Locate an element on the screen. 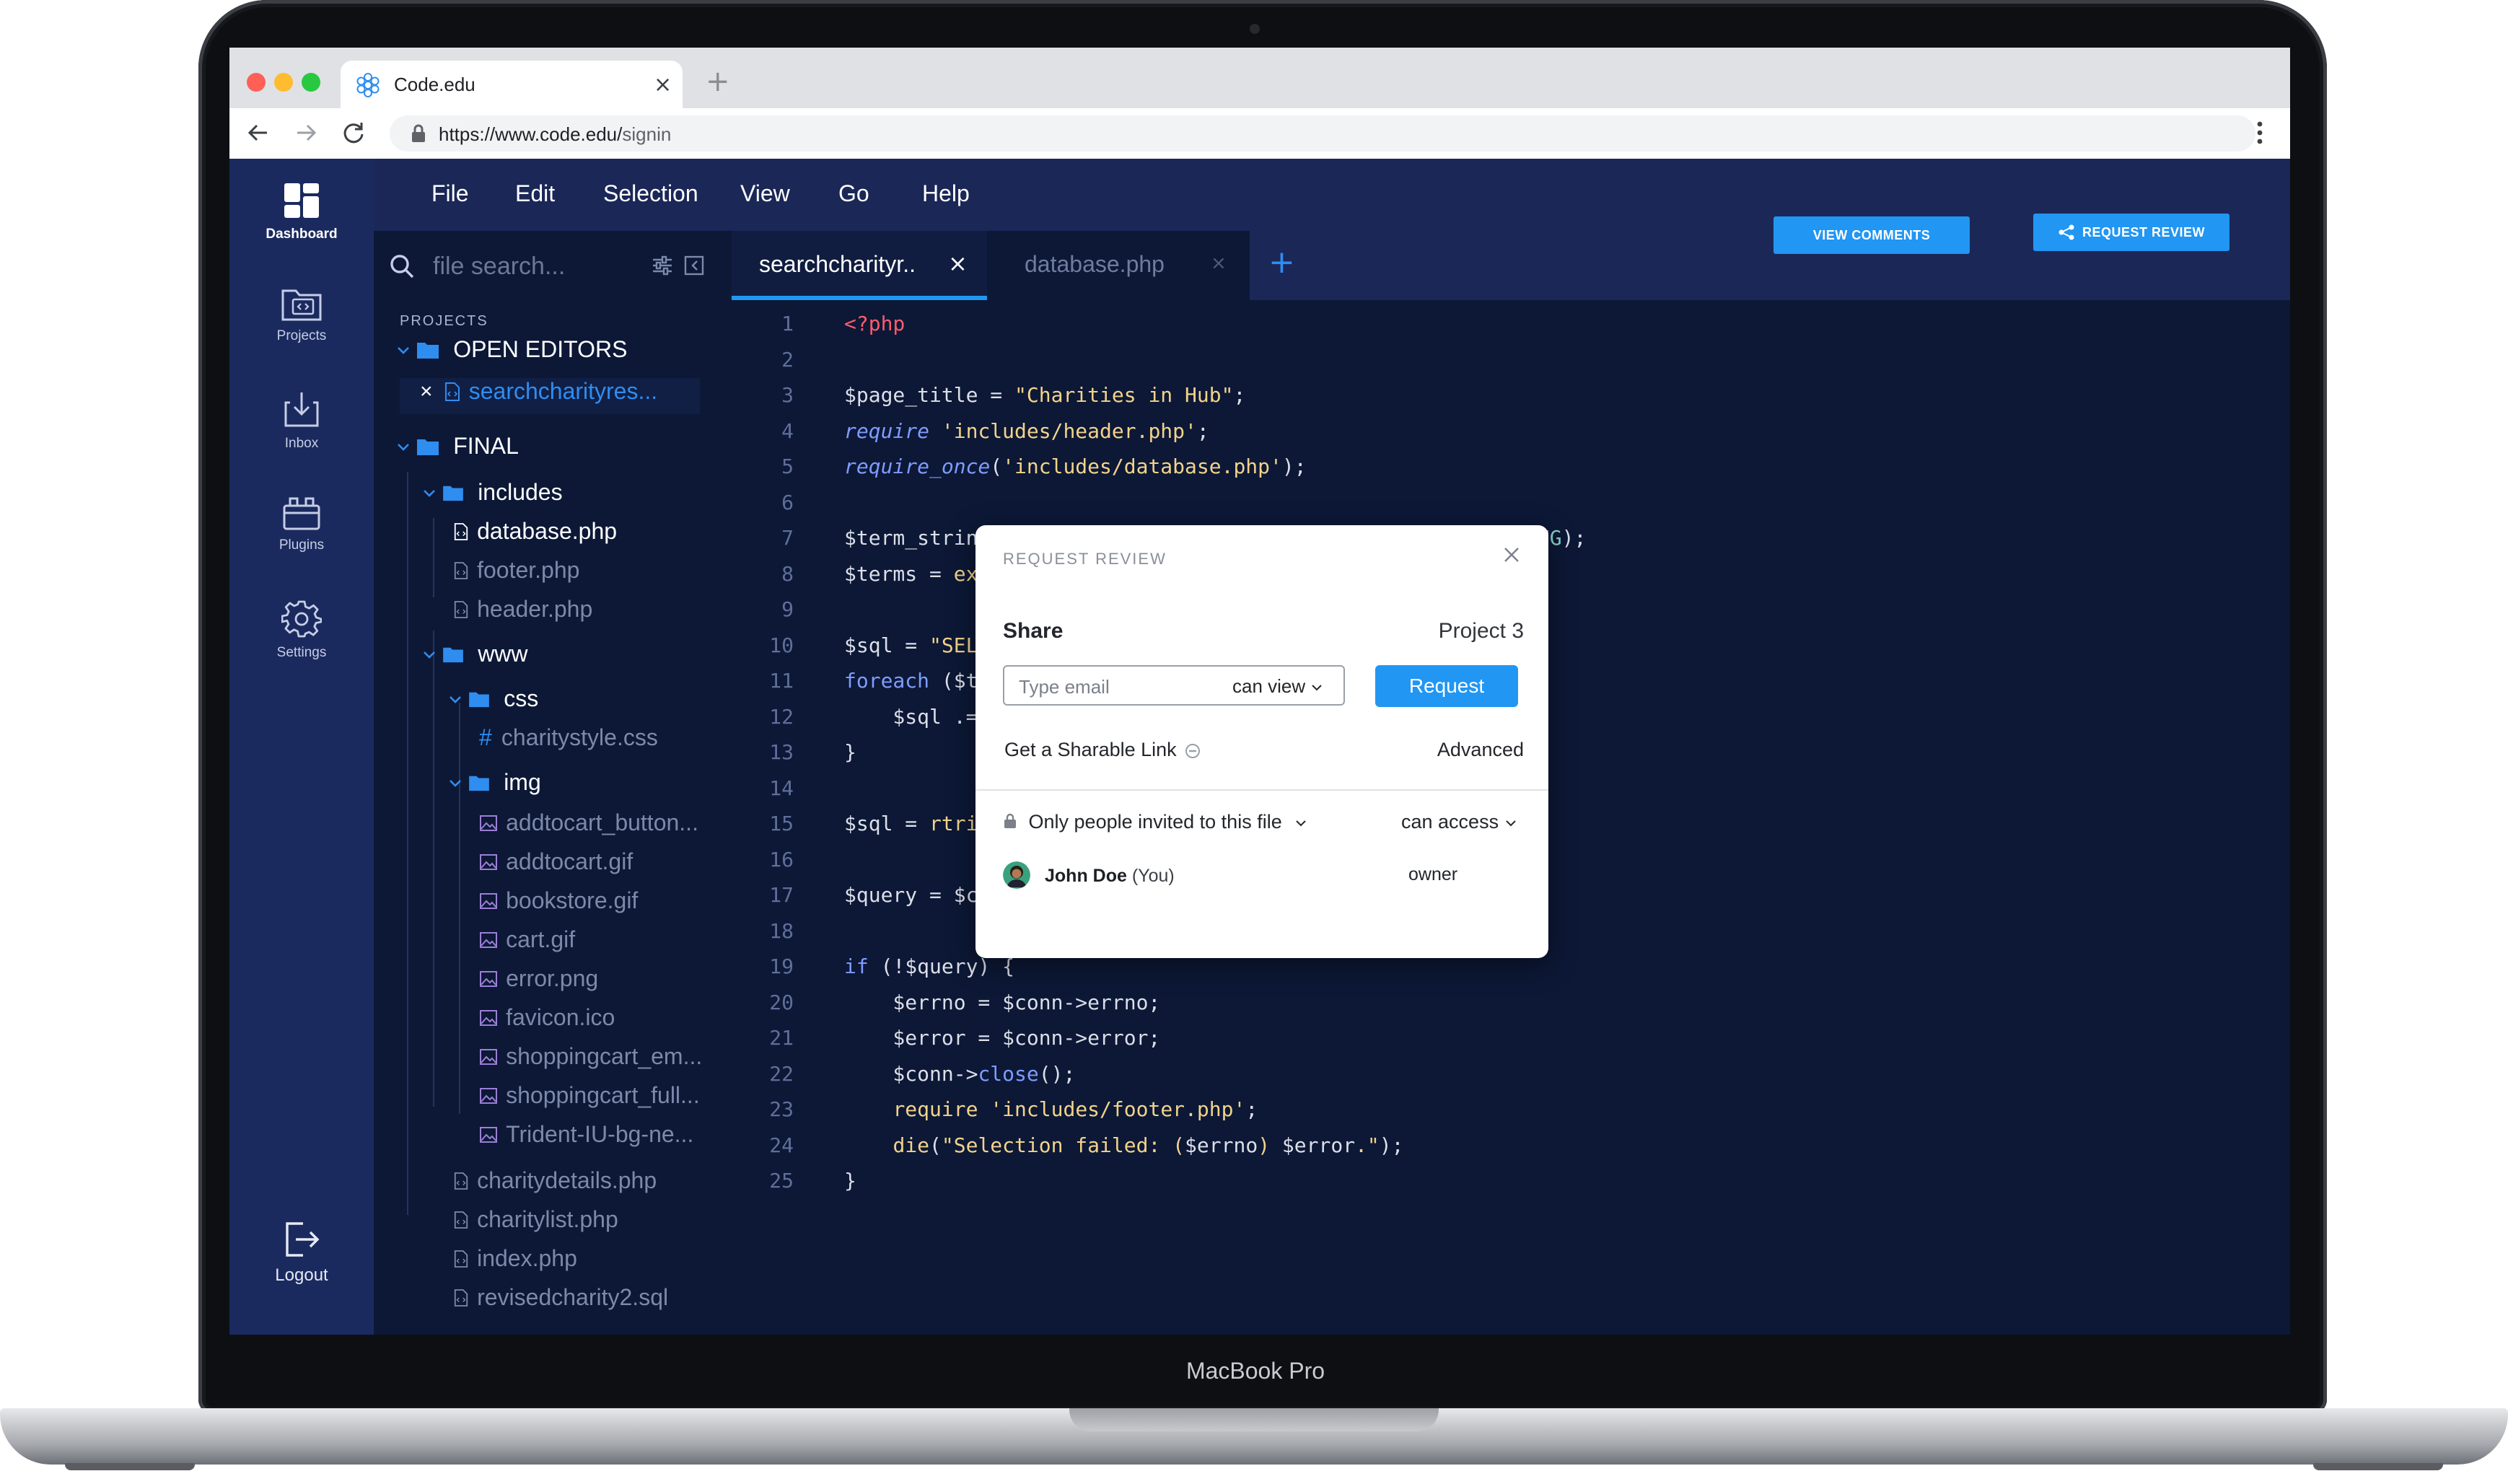 The height and width of the screenshot is (1484, 2508). code-token: ; is located at coordinates (1239, 395).